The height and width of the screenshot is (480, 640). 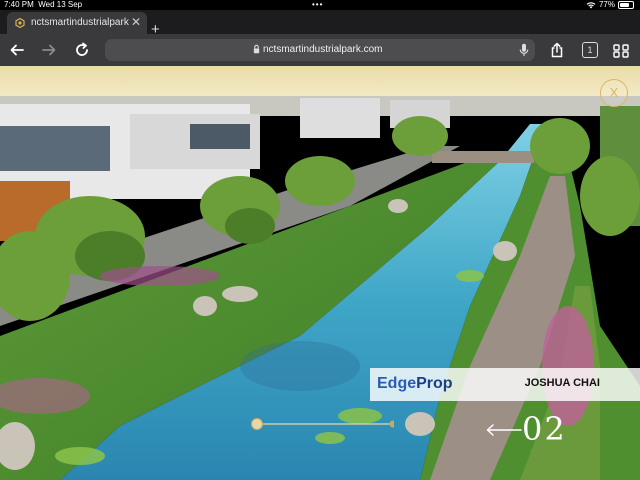 What do you see at coordinates (562, 383) in the screenshot?
I see `agent-name: JOSHUA CHAI` at bounding box center [562, 383].